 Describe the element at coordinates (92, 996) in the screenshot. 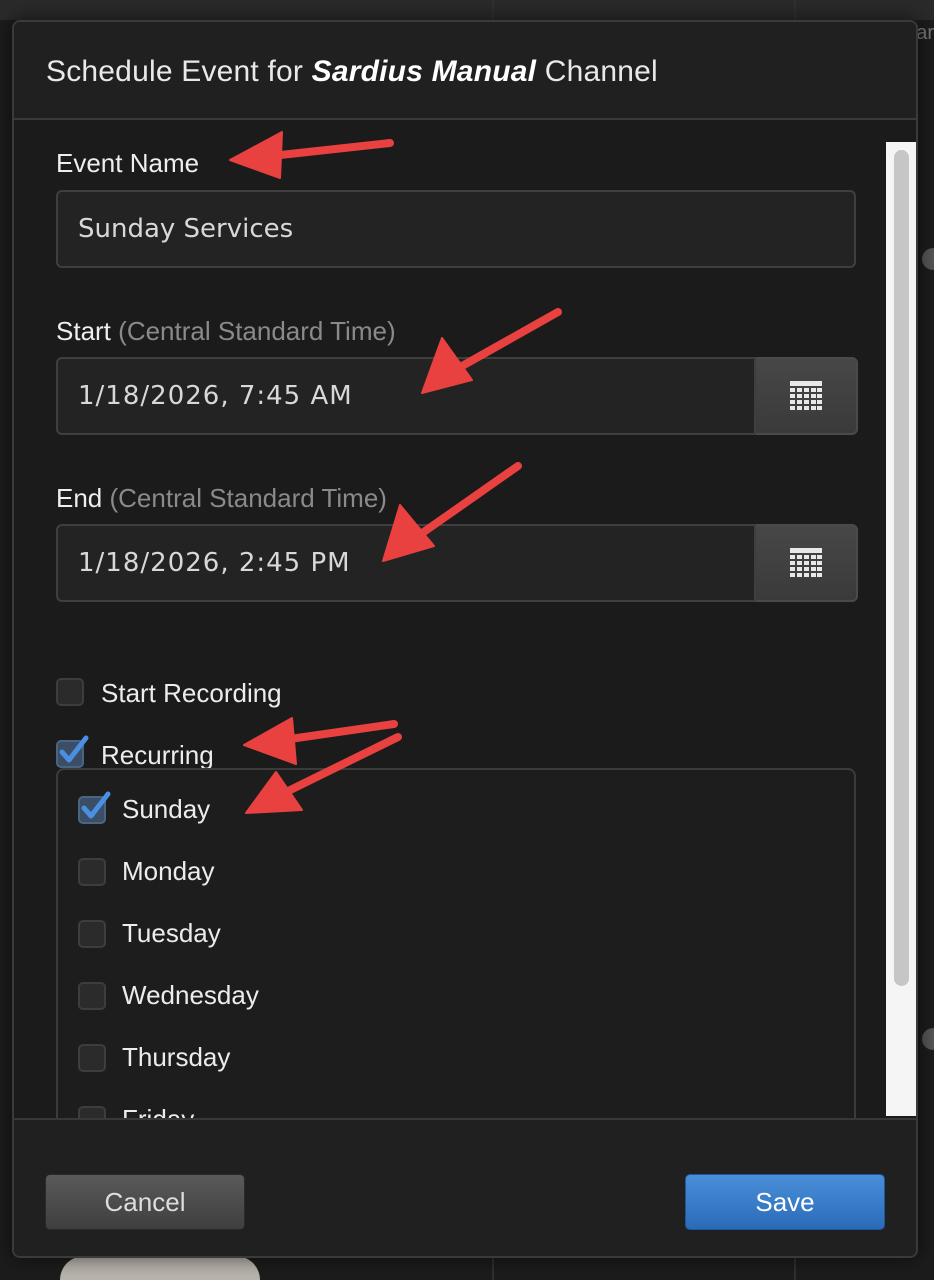

I see `day-checkbox-wednesday` at that location.